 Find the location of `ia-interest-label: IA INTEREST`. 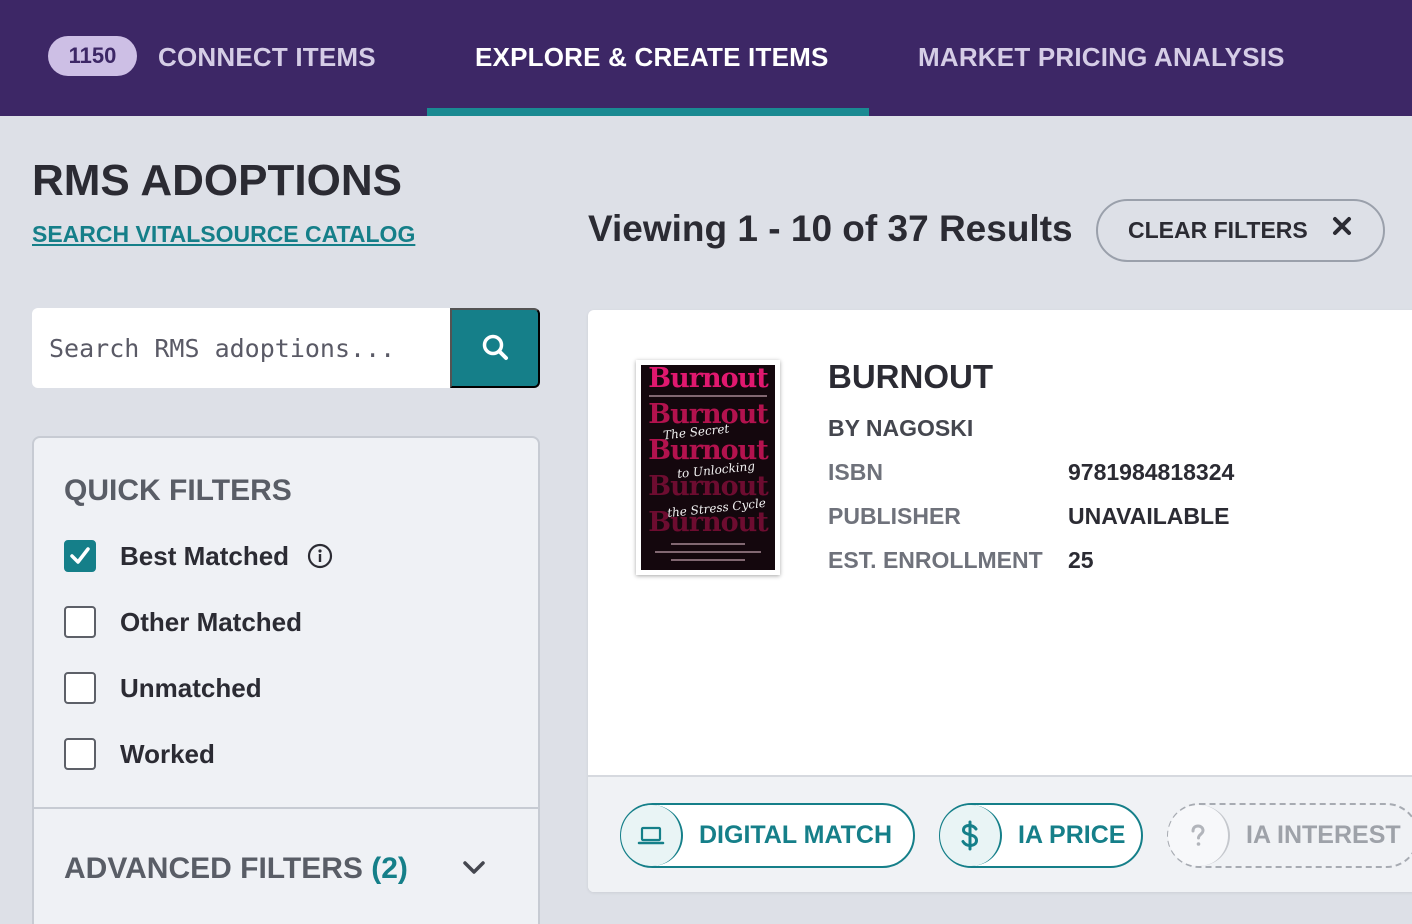

ia-interest-label: IA INTEREST is located at coordinates (1323, 835).